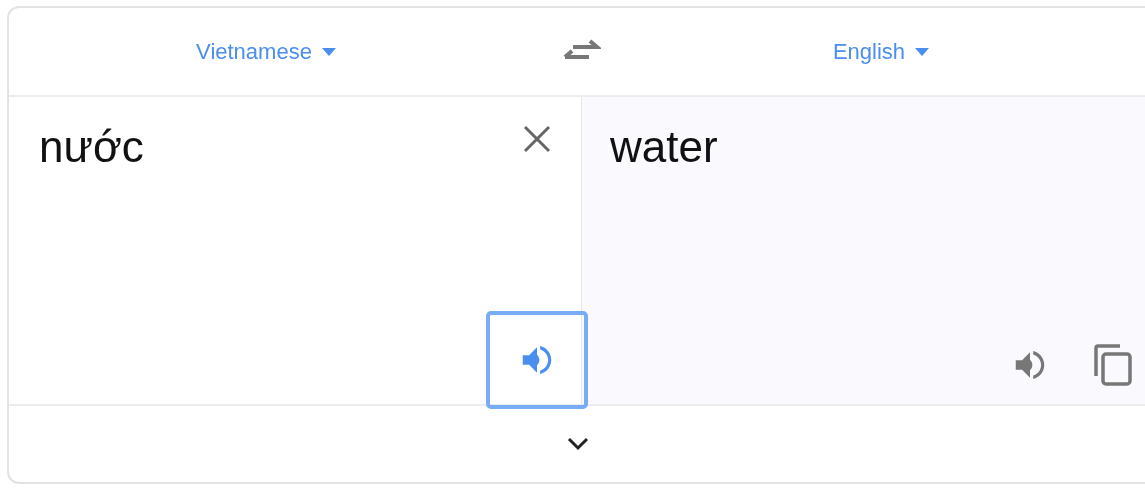 This screenshot has width=1145, height=489. Describe the element at coordinates (1113, 365) in the screenshot. I see `copy-icon` at that location.